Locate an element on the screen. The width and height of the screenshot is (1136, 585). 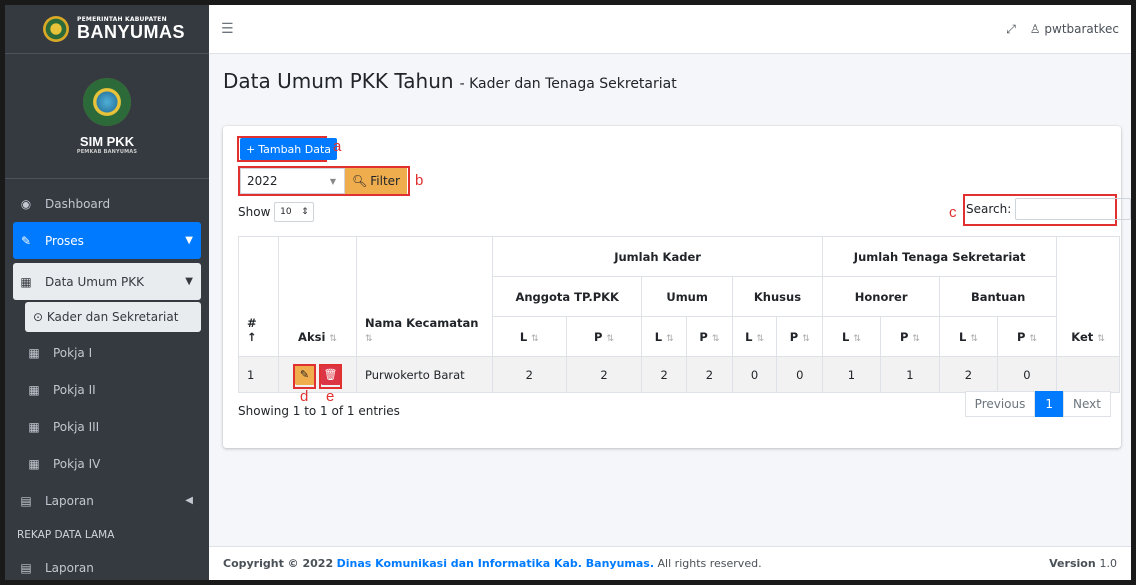
col-header-label: Aksi is located at coordinates (312, 337).